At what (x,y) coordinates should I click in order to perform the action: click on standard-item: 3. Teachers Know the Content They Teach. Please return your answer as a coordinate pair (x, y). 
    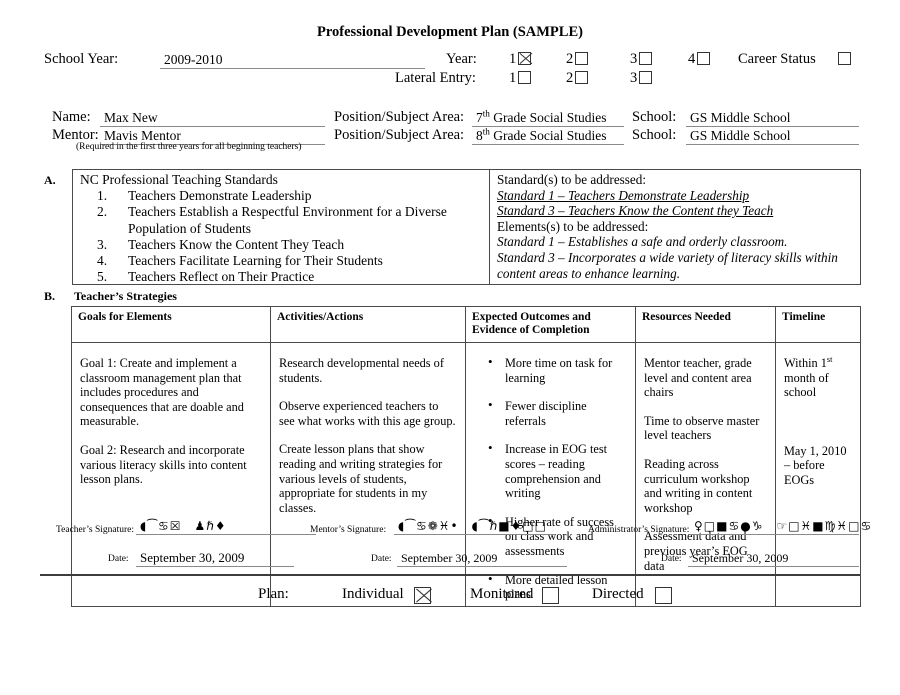
    Looking at the image, I should click on (282, 245).